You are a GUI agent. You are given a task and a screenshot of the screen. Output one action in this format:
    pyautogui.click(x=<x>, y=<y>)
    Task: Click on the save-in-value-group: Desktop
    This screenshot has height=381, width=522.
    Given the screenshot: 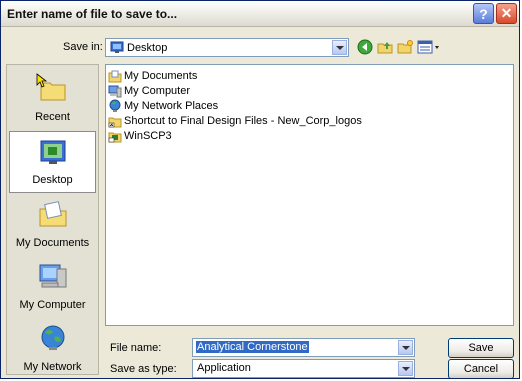 What is the action you would take?
    pyautogui.click(x=138, y=47)
    